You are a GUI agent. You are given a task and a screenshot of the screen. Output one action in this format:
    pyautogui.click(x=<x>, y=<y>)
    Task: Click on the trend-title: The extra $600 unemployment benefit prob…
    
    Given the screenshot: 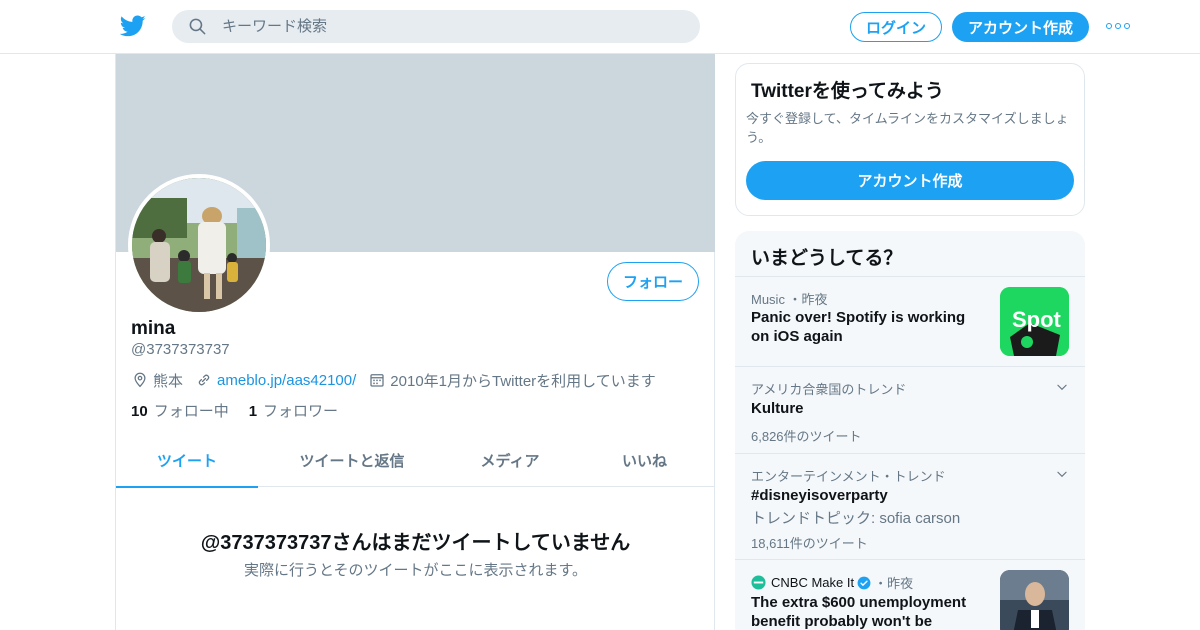 What is the action you would take?
    pyautogui.click(x=859, y=612)
    